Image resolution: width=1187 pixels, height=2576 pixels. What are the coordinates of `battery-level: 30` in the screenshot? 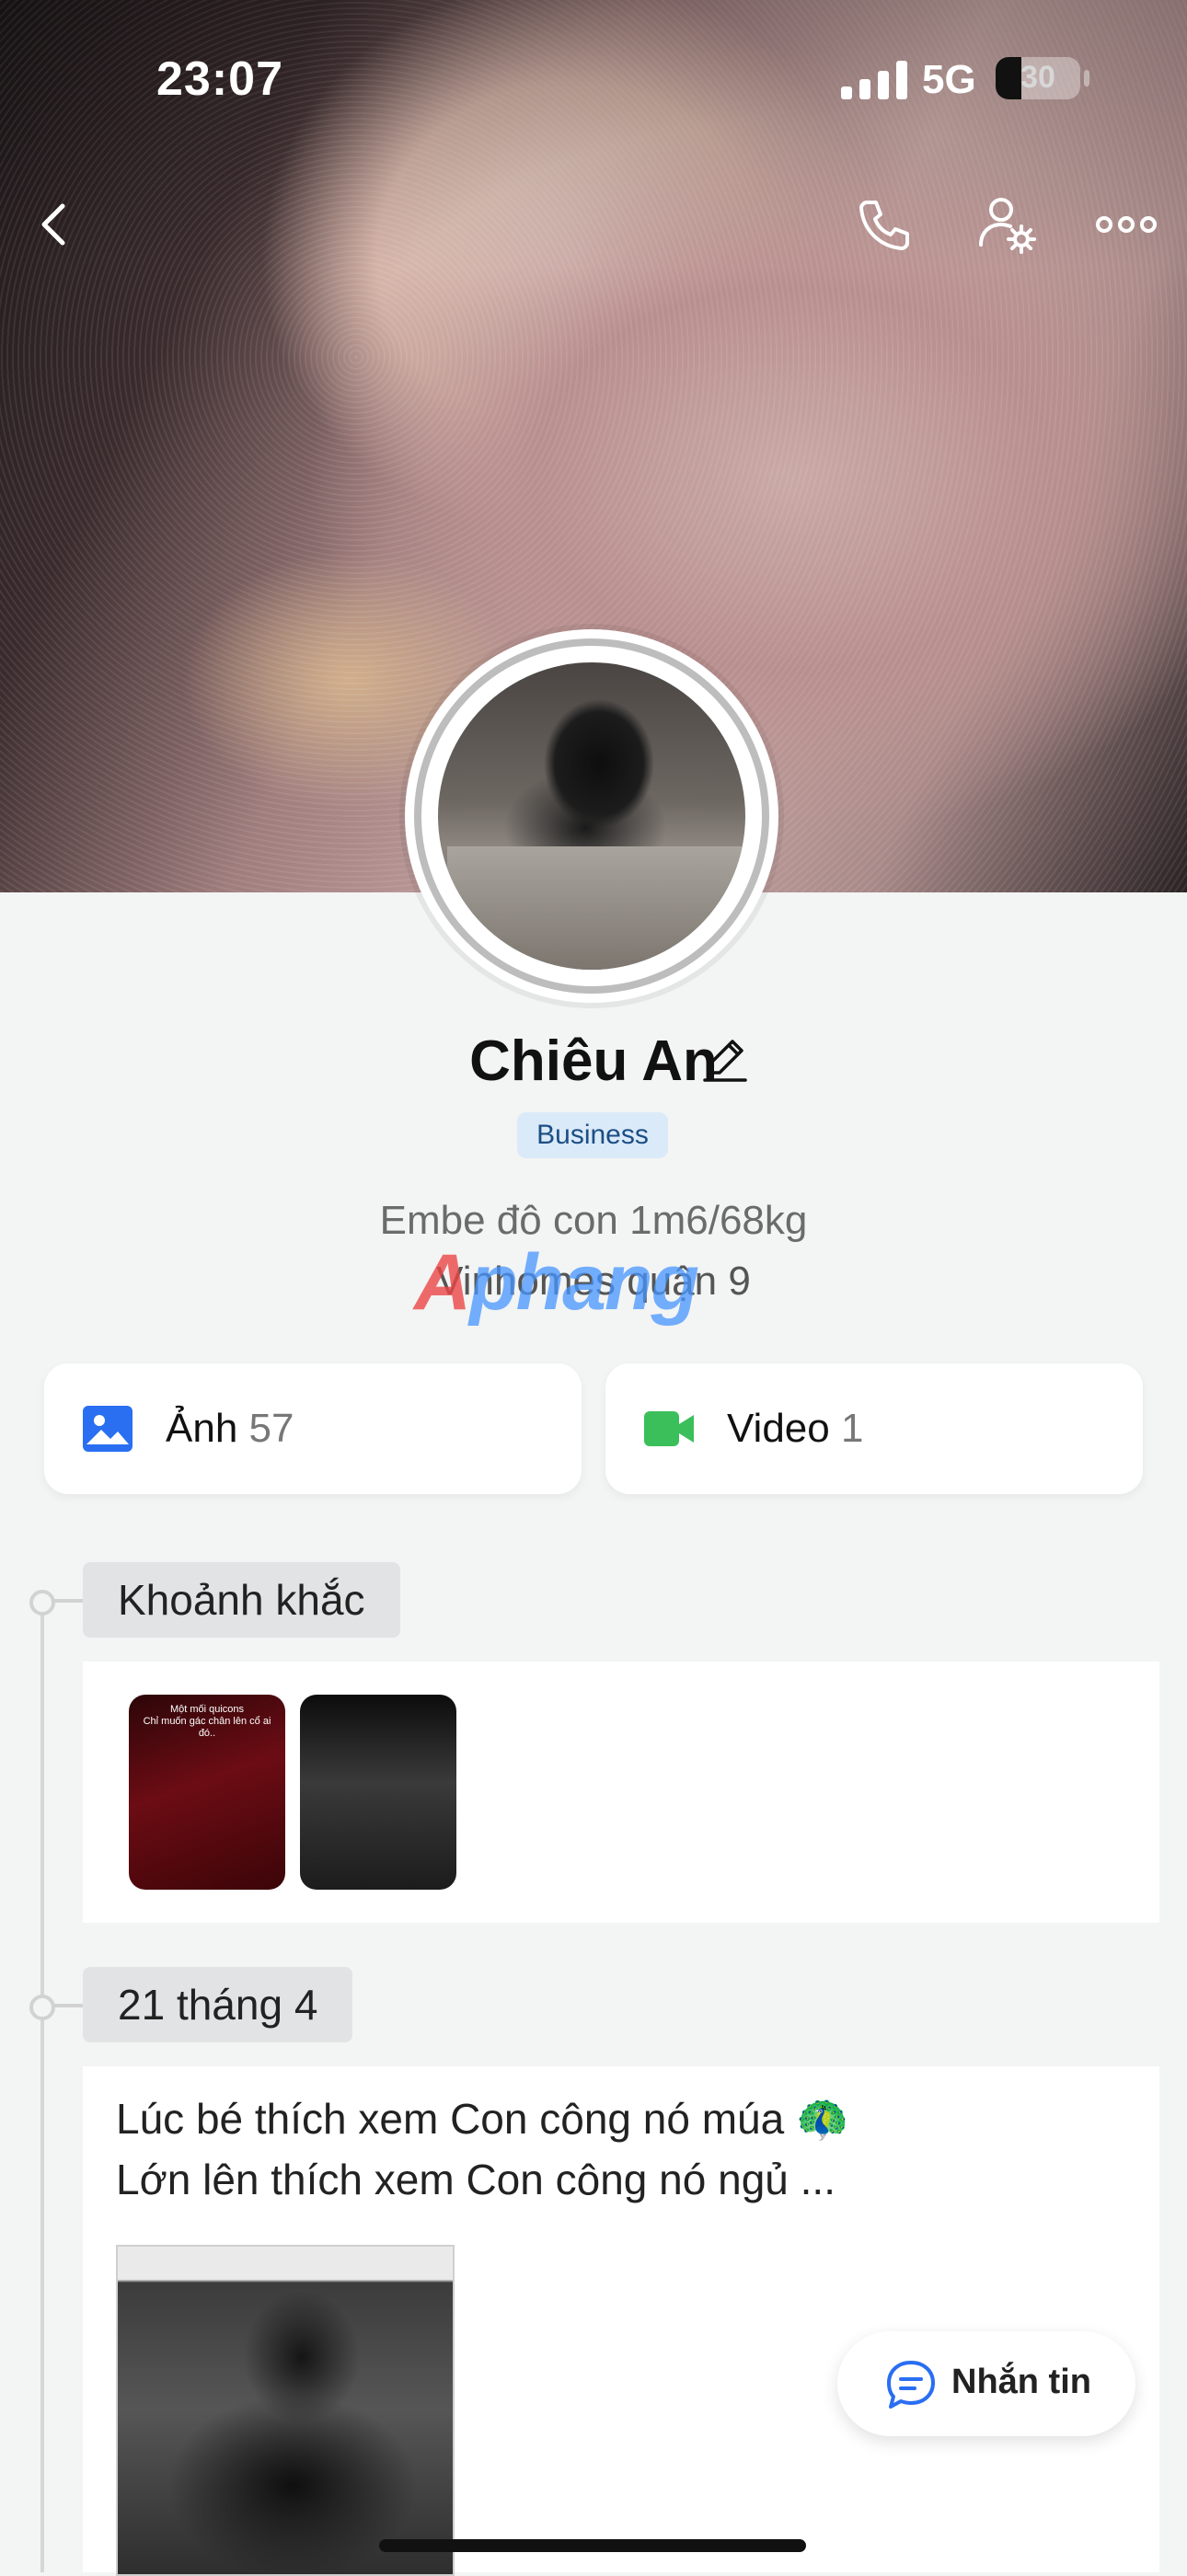 It's located at (1037, 77).